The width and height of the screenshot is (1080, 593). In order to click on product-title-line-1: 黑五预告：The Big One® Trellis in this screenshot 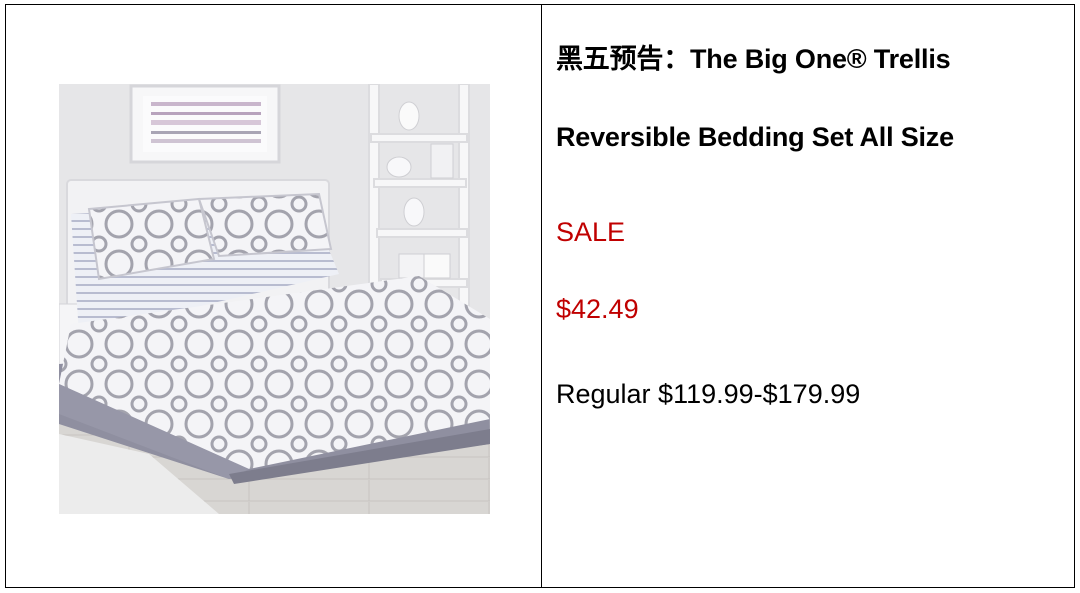, I will do `click(753, 59)`.